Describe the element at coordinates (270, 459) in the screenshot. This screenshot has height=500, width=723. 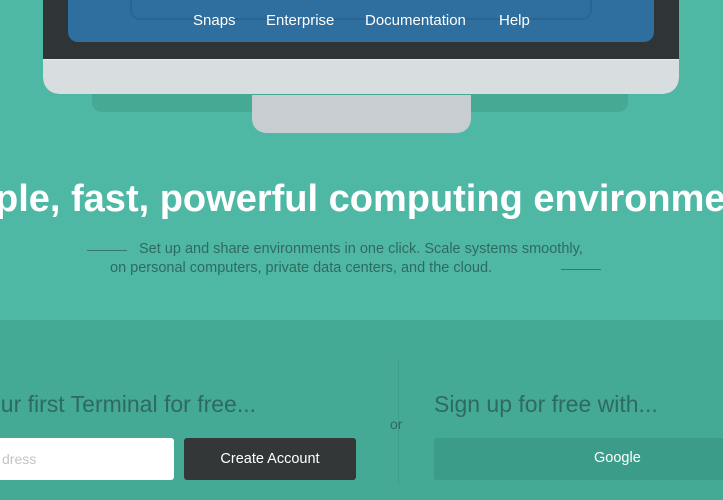
I see `create-account-button: Create Account` at that location.